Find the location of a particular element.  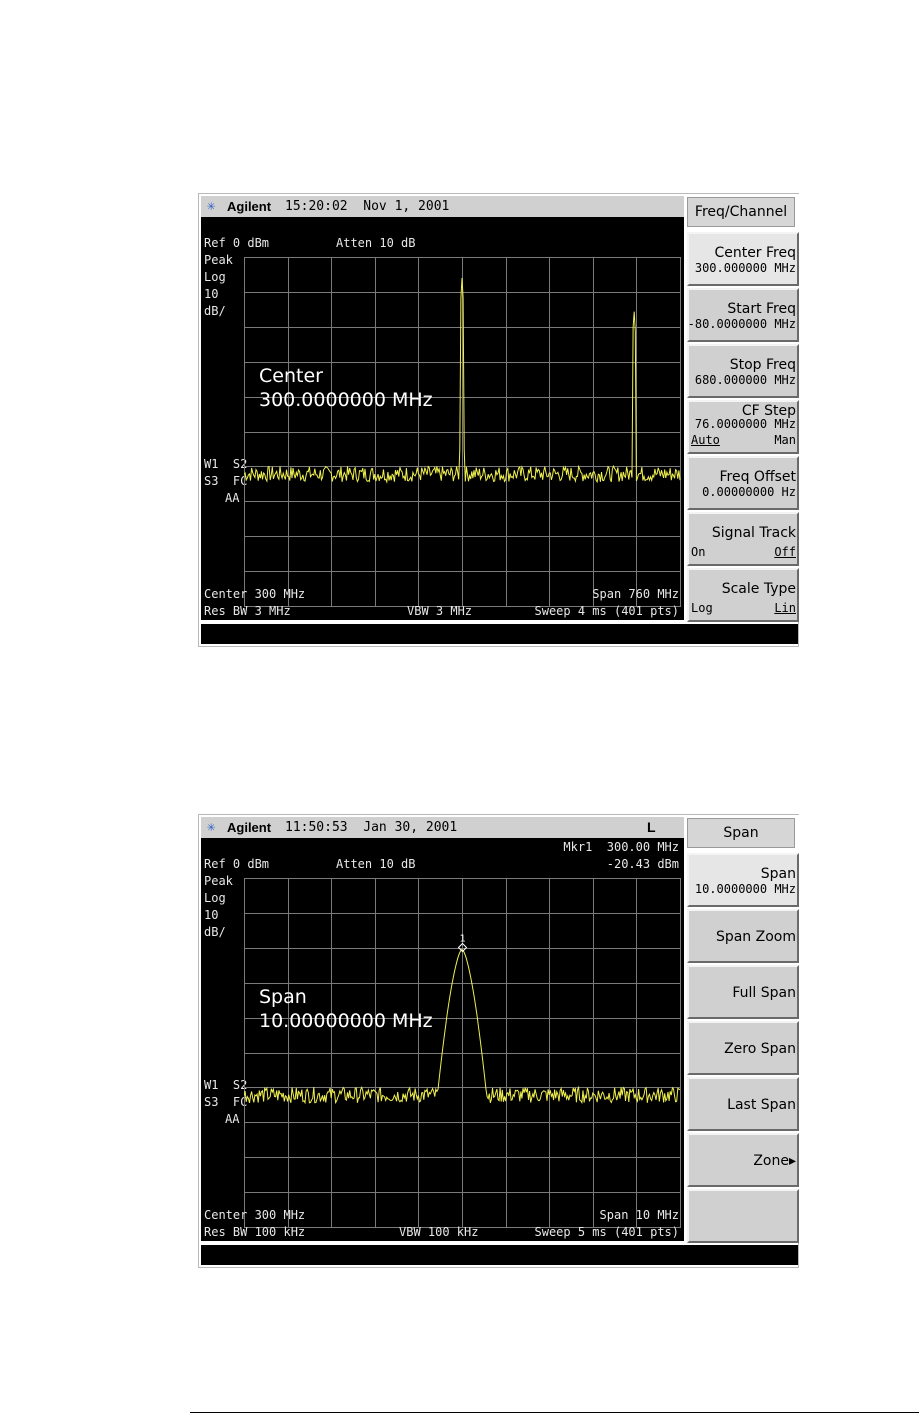

vbw-readout: VBW 3 MHz is located at coordinates (440, 611).